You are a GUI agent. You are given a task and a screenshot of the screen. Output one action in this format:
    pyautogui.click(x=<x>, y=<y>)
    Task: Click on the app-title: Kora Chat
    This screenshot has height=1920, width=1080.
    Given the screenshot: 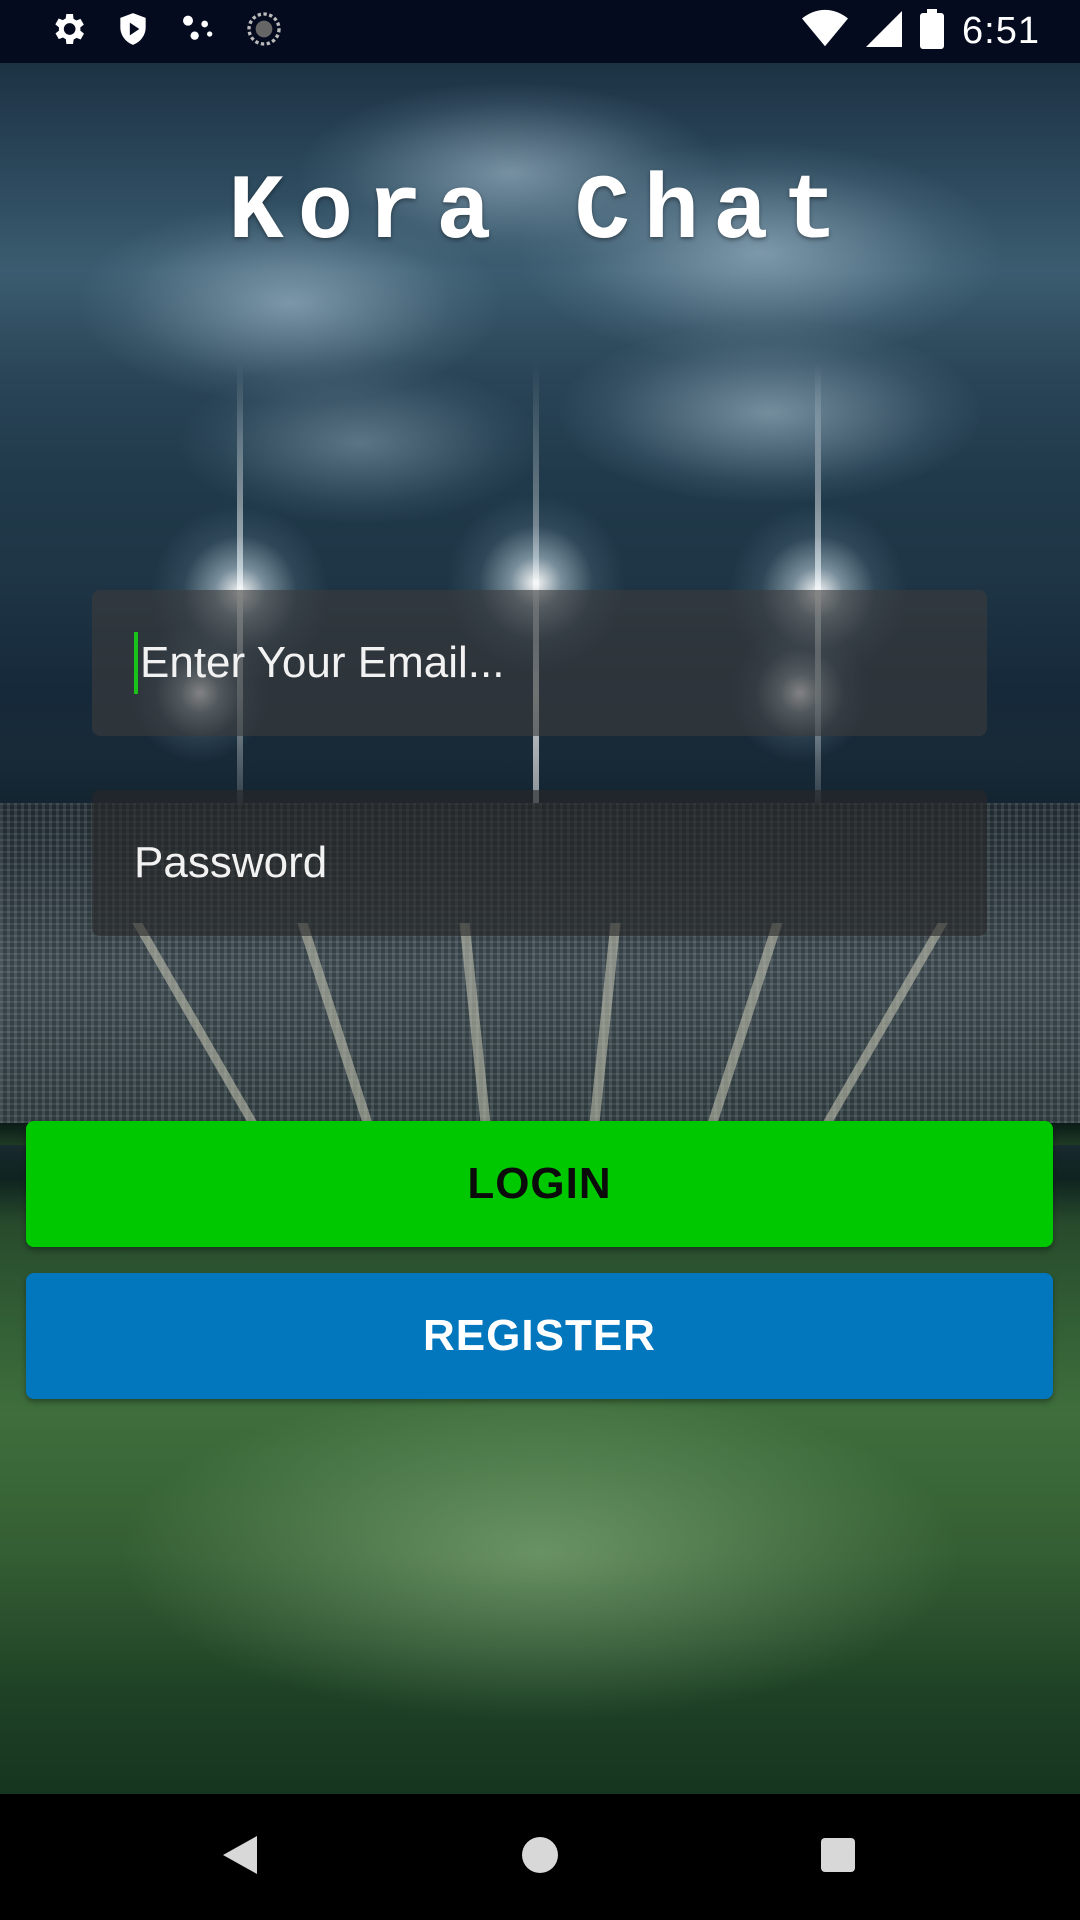 What is the action you would take?
    pyautogui.click(x=540, y=212)
    